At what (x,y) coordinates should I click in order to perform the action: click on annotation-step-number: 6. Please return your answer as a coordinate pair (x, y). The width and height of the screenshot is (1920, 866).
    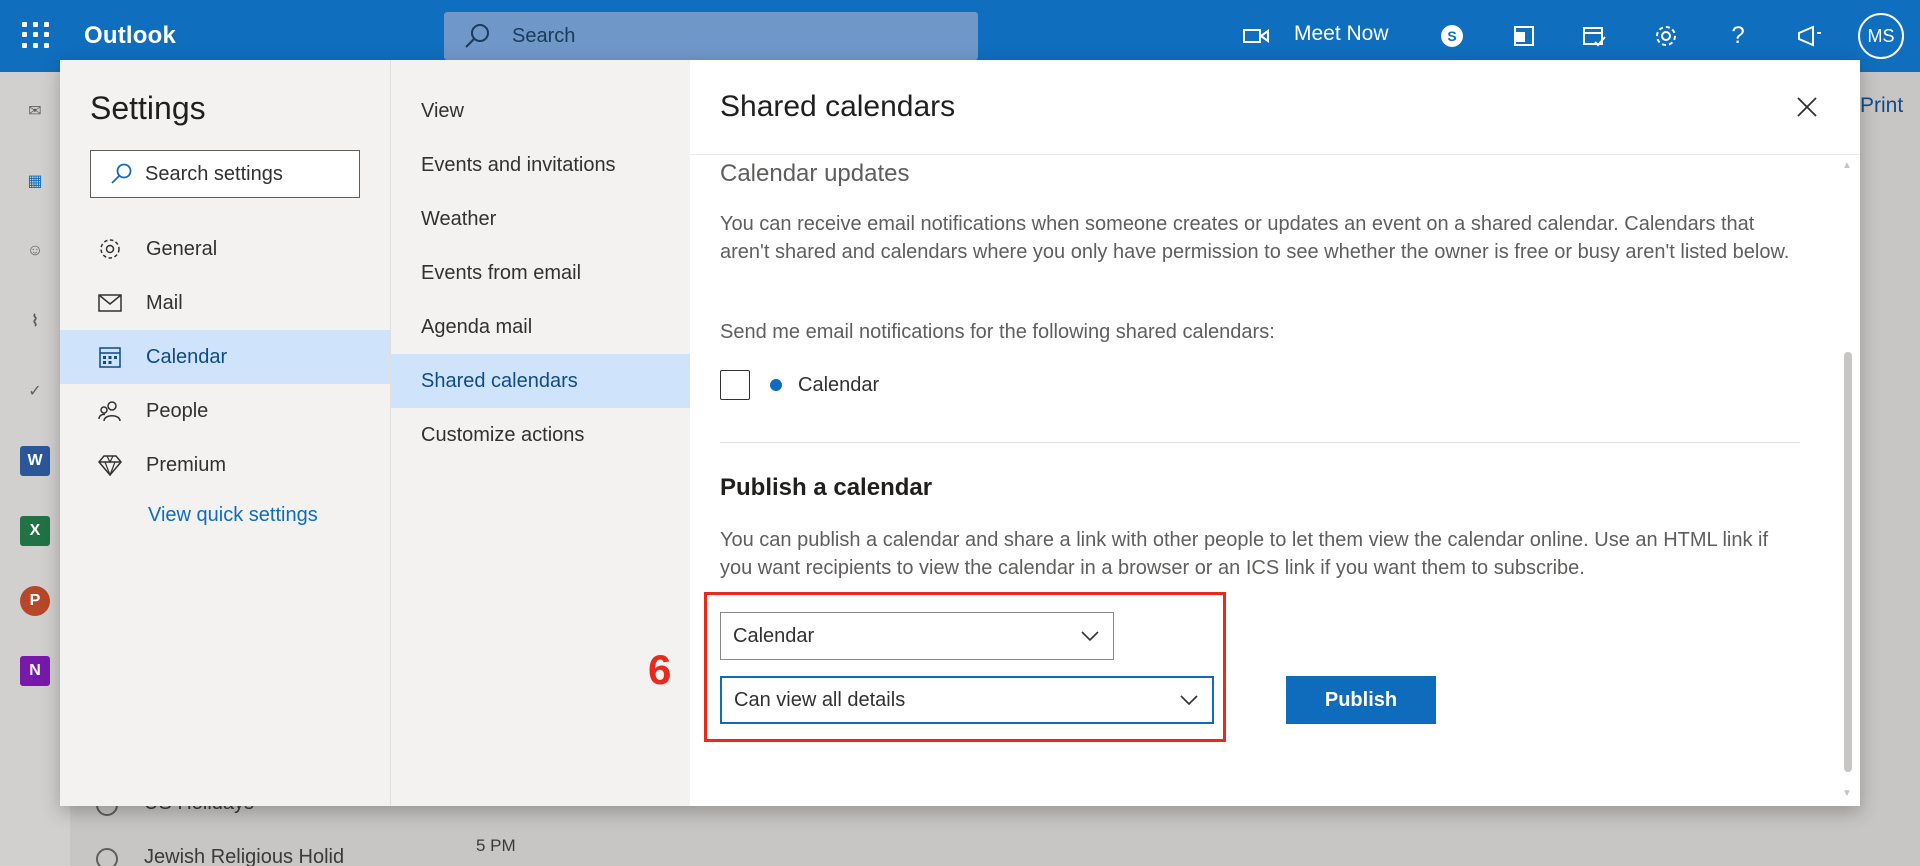
    Looking at the image, I should click on (660, 669).